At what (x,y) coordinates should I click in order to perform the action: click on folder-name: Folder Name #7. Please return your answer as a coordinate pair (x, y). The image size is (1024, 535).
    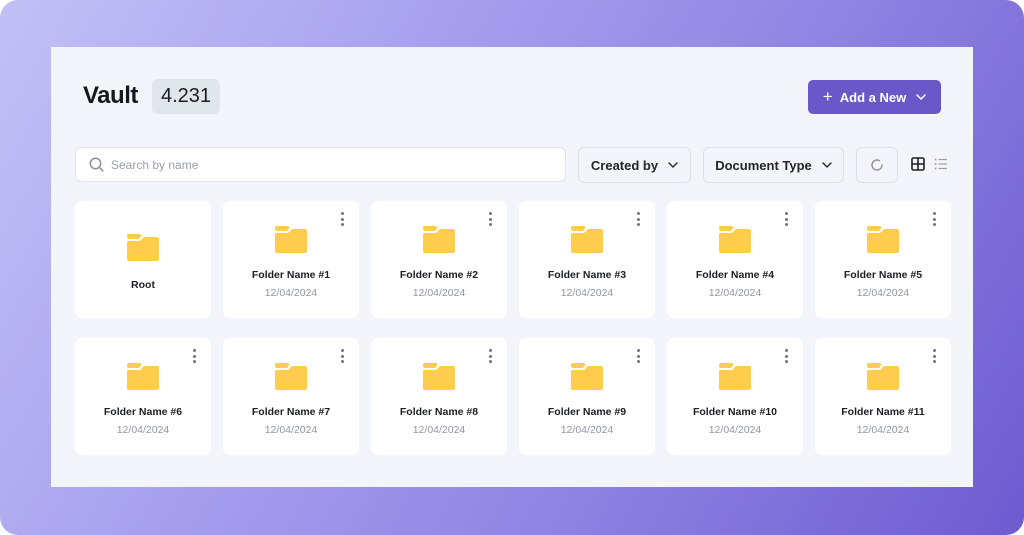
    Looking at the image, I should click on (291, 412).